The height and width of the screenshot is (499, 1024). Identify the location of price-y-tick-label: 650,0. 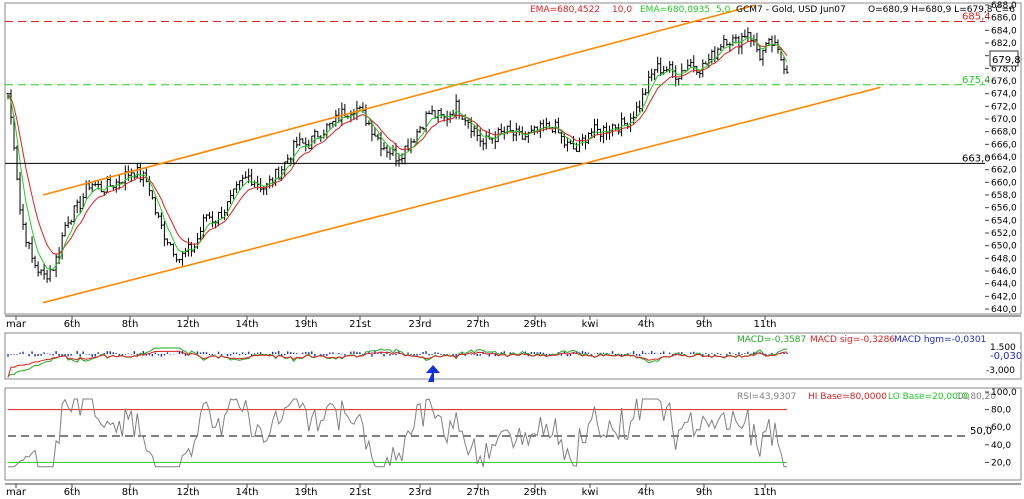
(1004, 247).